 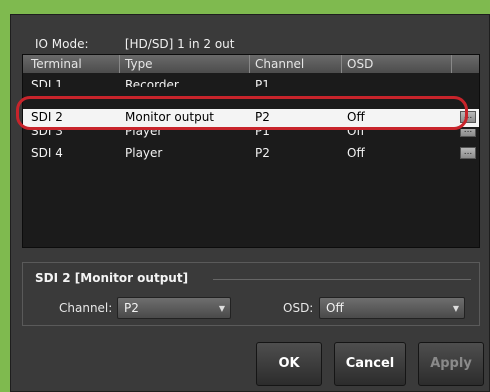 I want to click on group-divider, so click(x=342, y=279).